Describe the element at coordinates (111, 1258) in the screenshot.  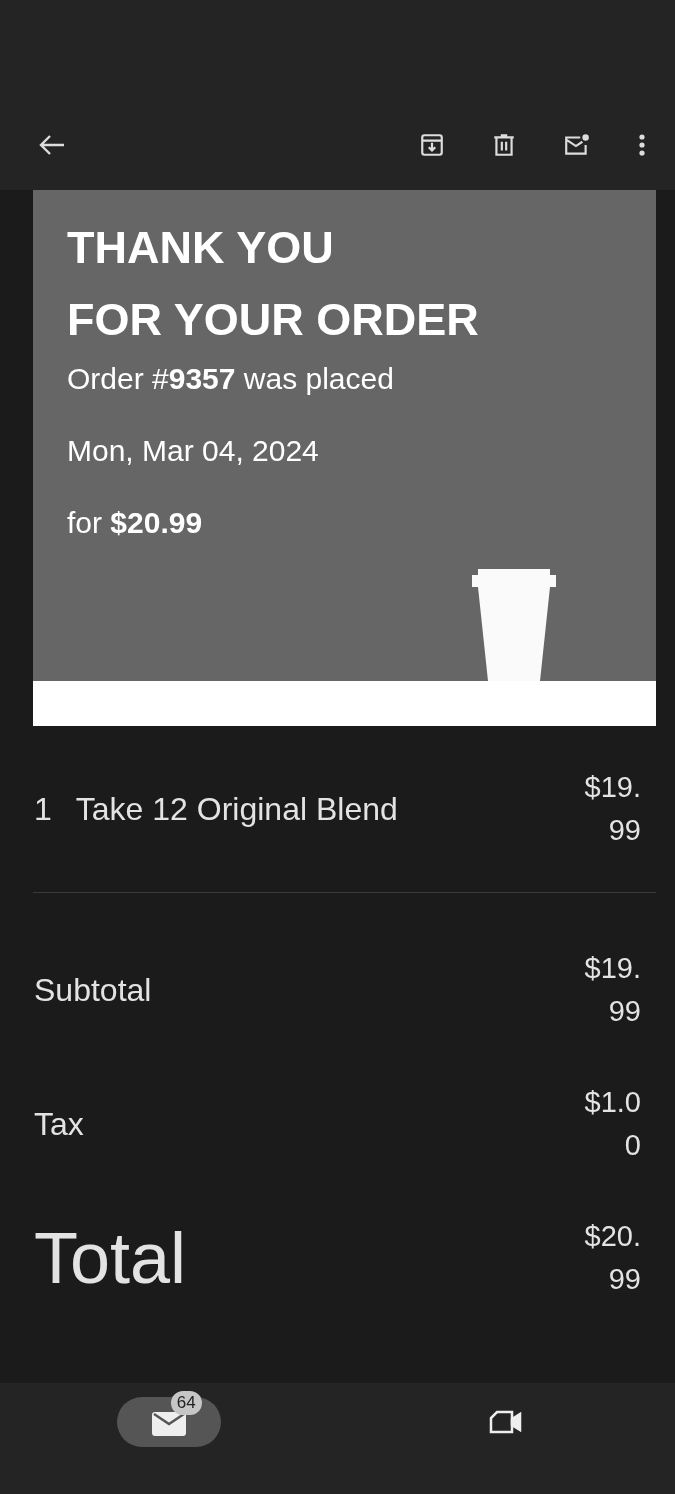
I see `summary-label: Total` at that location.